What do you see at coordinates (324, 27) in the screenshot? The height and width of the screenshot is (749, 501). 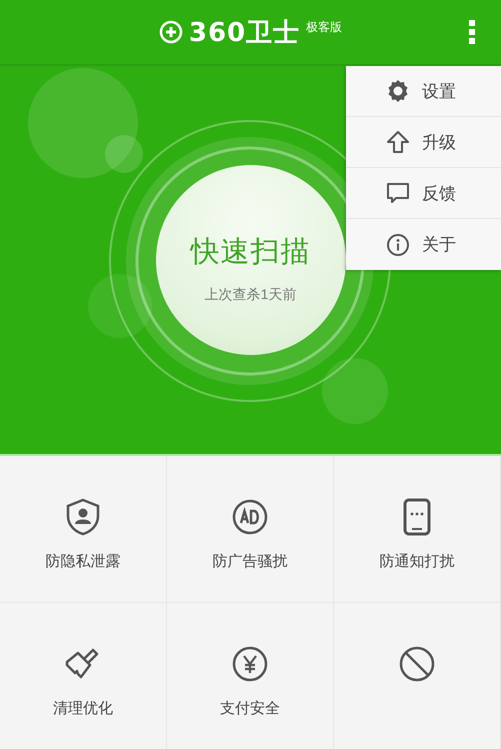 I see `edition-label: 极客版` at bounding box center [324, 27].